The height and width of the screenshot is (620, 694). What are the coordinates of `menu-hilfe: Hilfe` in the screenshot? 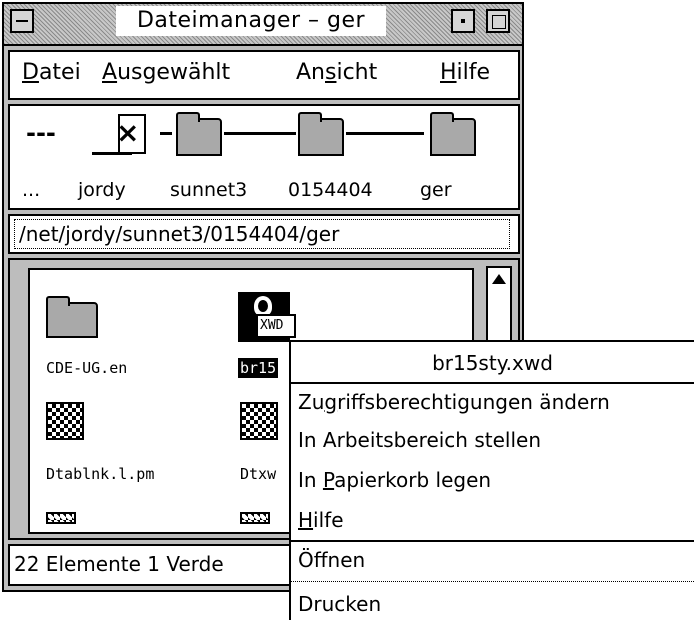 It's located at (465, 73).